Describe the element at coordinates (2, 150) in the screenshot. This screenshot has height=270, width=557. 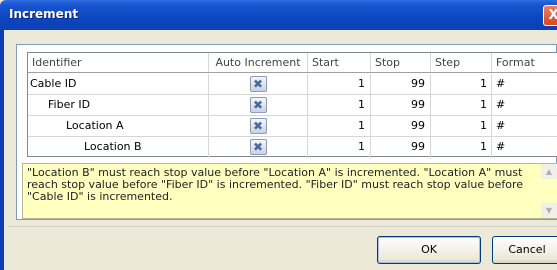
I see `window-frame-left` at that location.